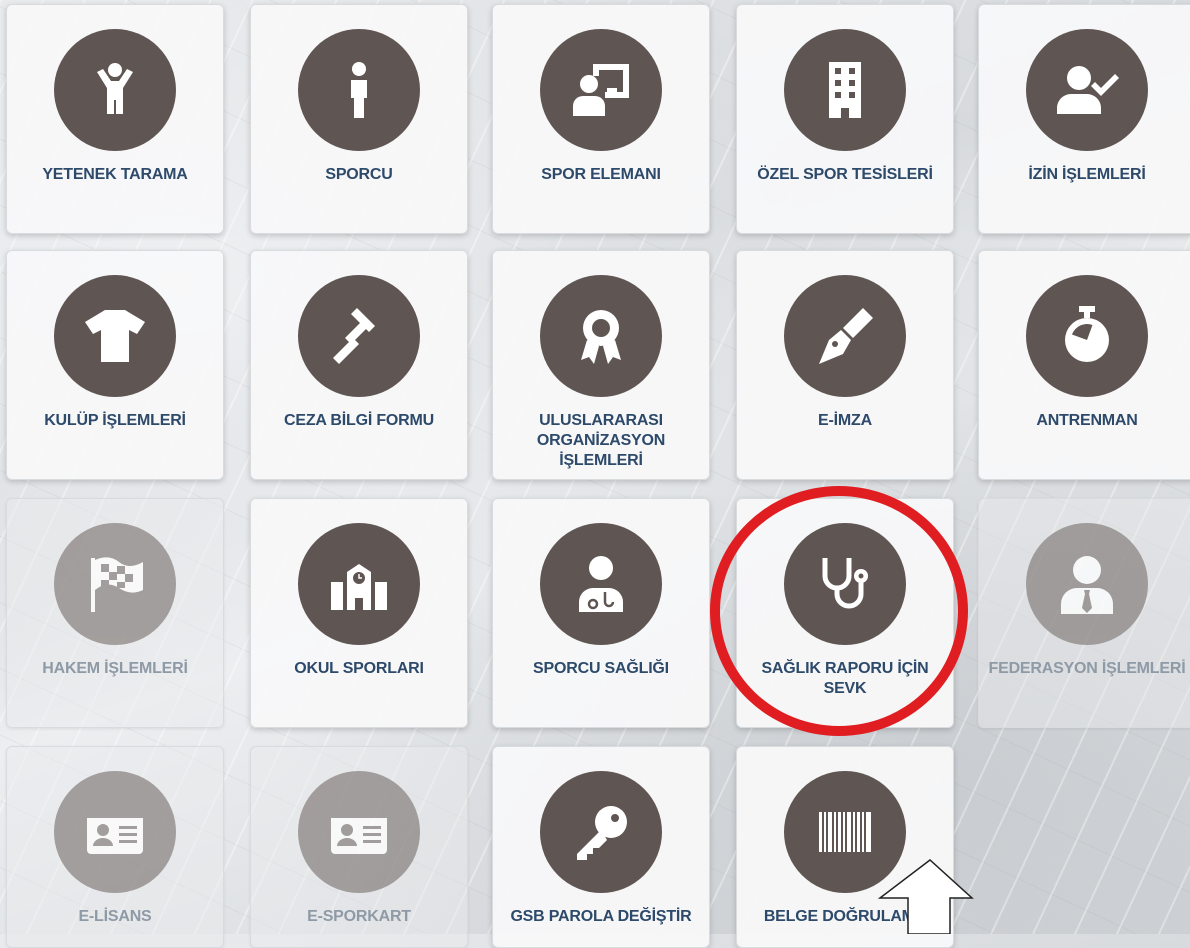  Describe the element at coordinates (845, 916) in the screenshot. I see `tile-label: BELGE DOĞRULAMA` at that location.